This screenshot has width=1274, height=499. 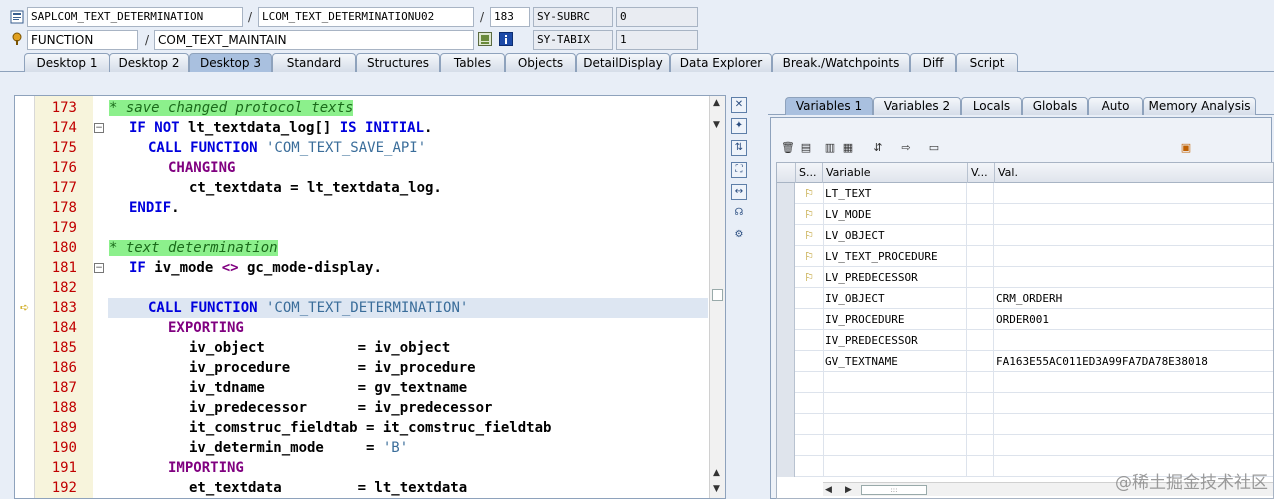 What do you see at coordinates (623, 62) in the screenshot?
I see `tab-detail-display: DetailDisplay` at bounding box center [623, 62].